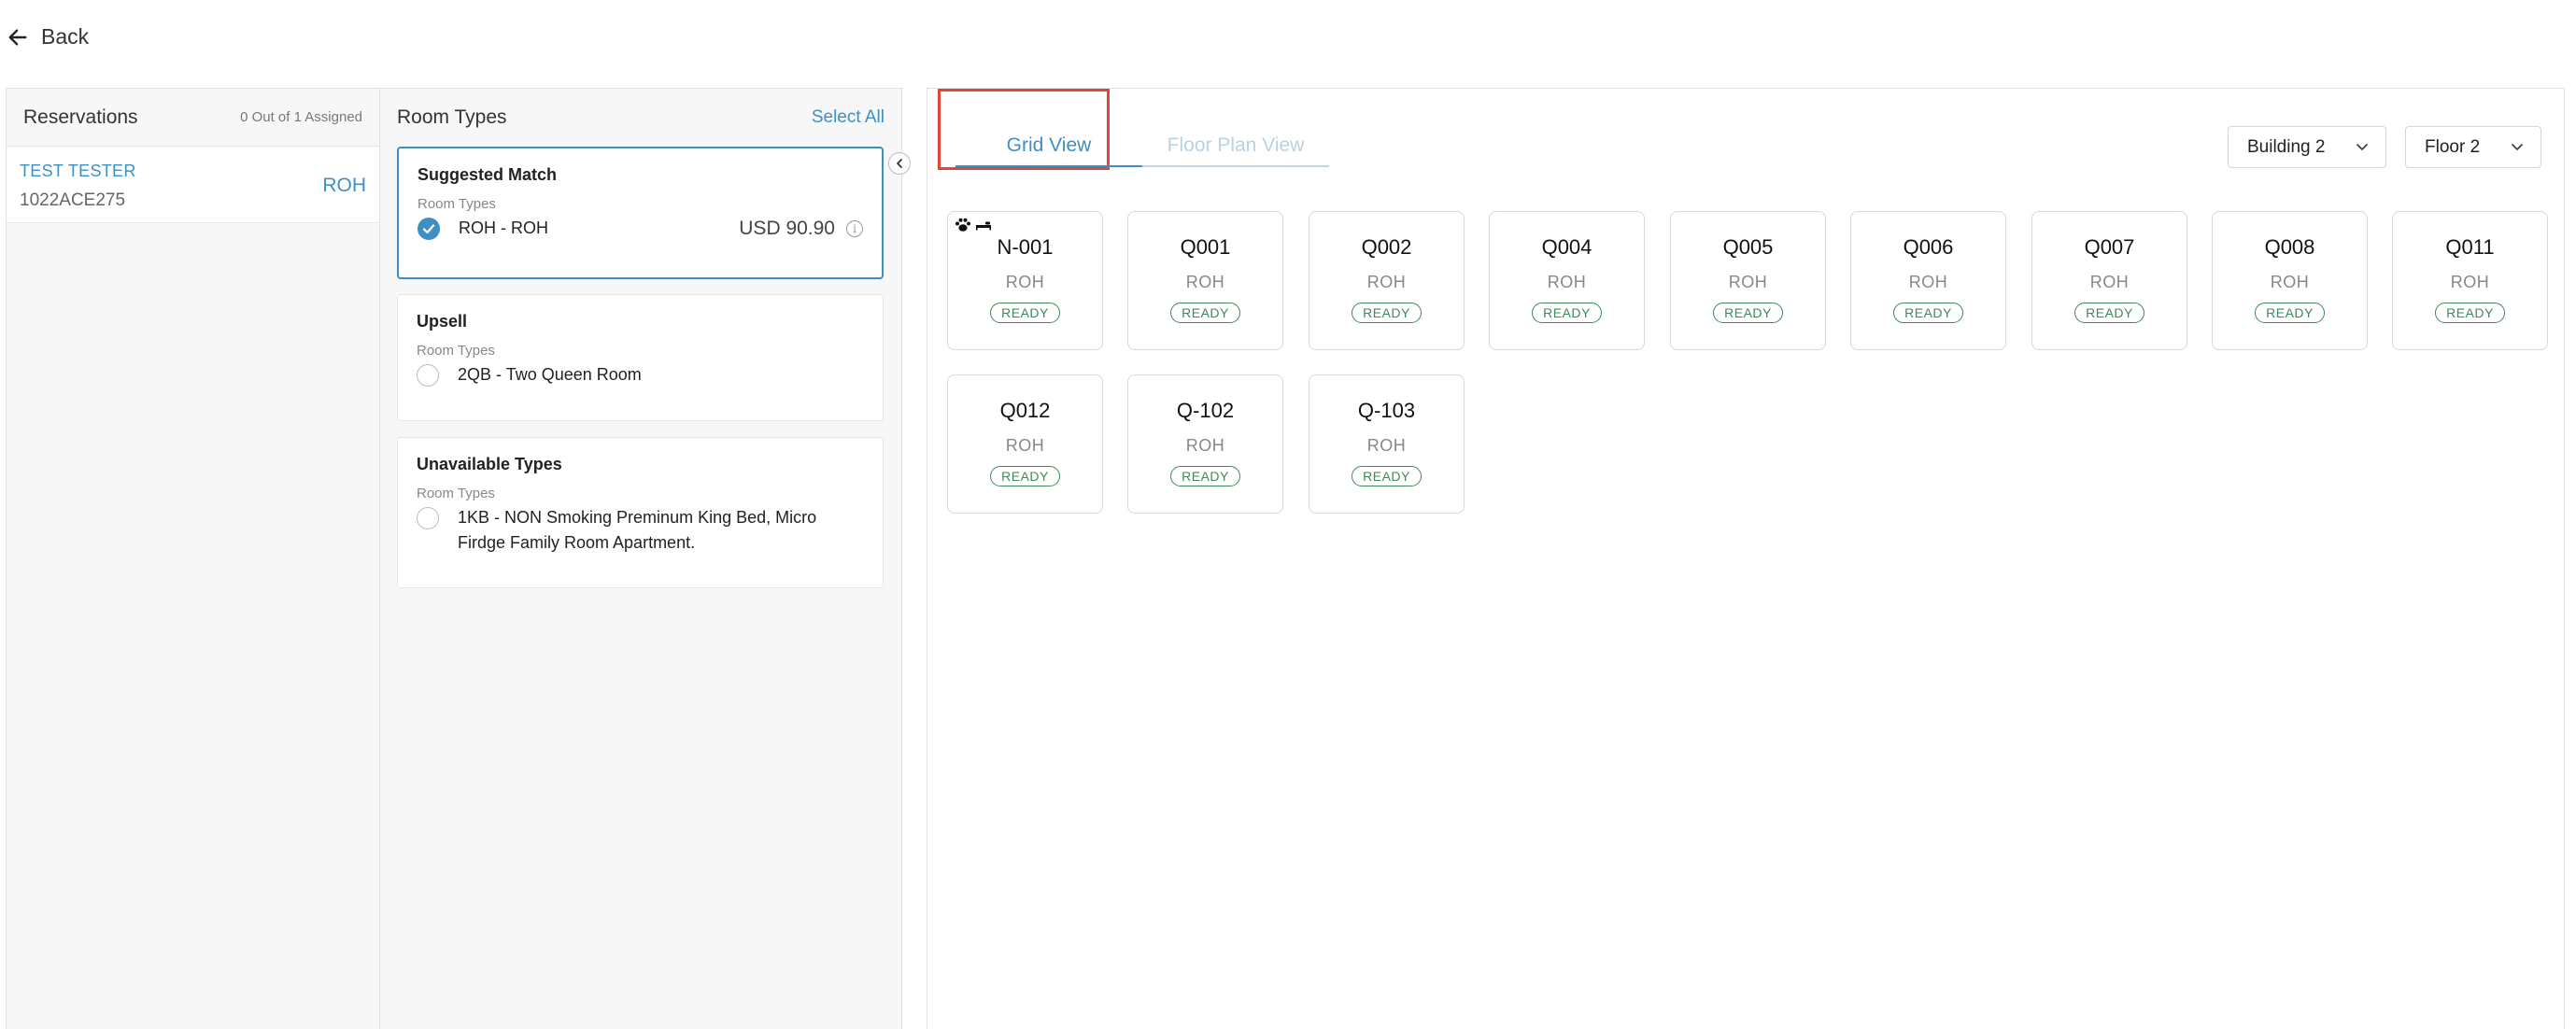  Describe the element at coordinates (503, 227) in the screenshot. I see `suggested-option-label: ROH - ROH` at that location.